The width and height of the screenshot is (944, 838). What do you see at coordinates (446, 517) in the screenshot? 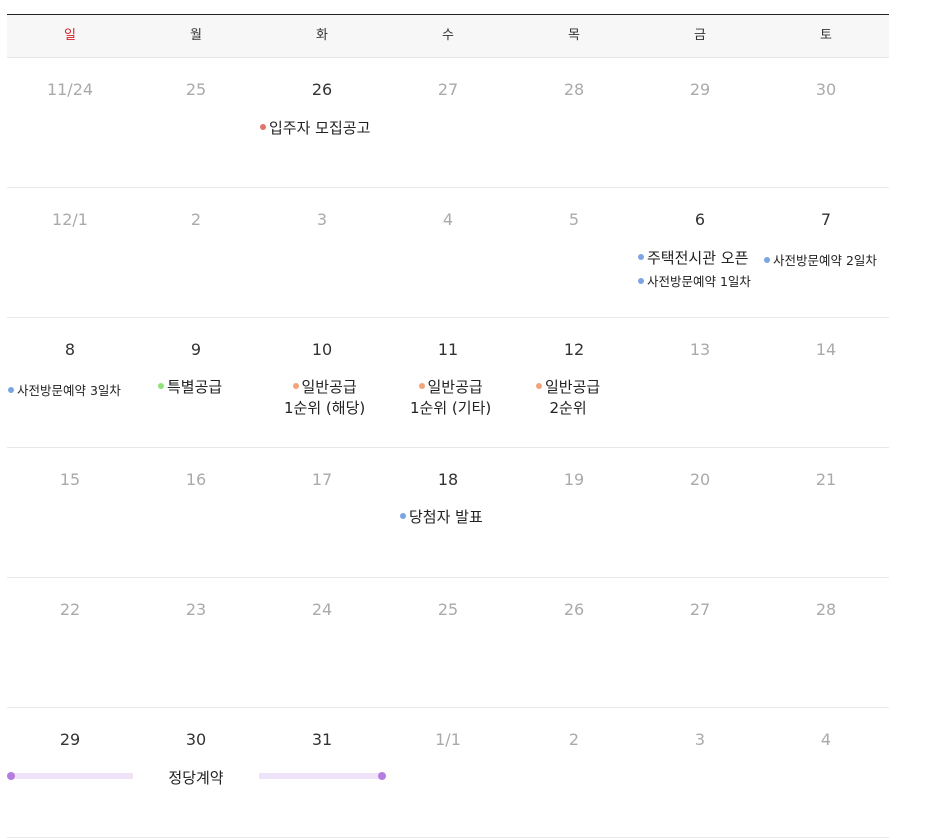
I see `event-label: 당첨자 발표` at bounding box center [446, 517].